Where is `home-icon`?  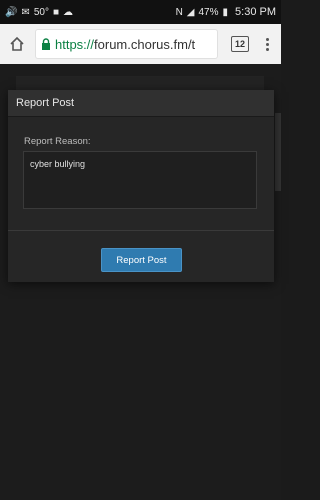
home-icon is located at coordinates (17, 43).